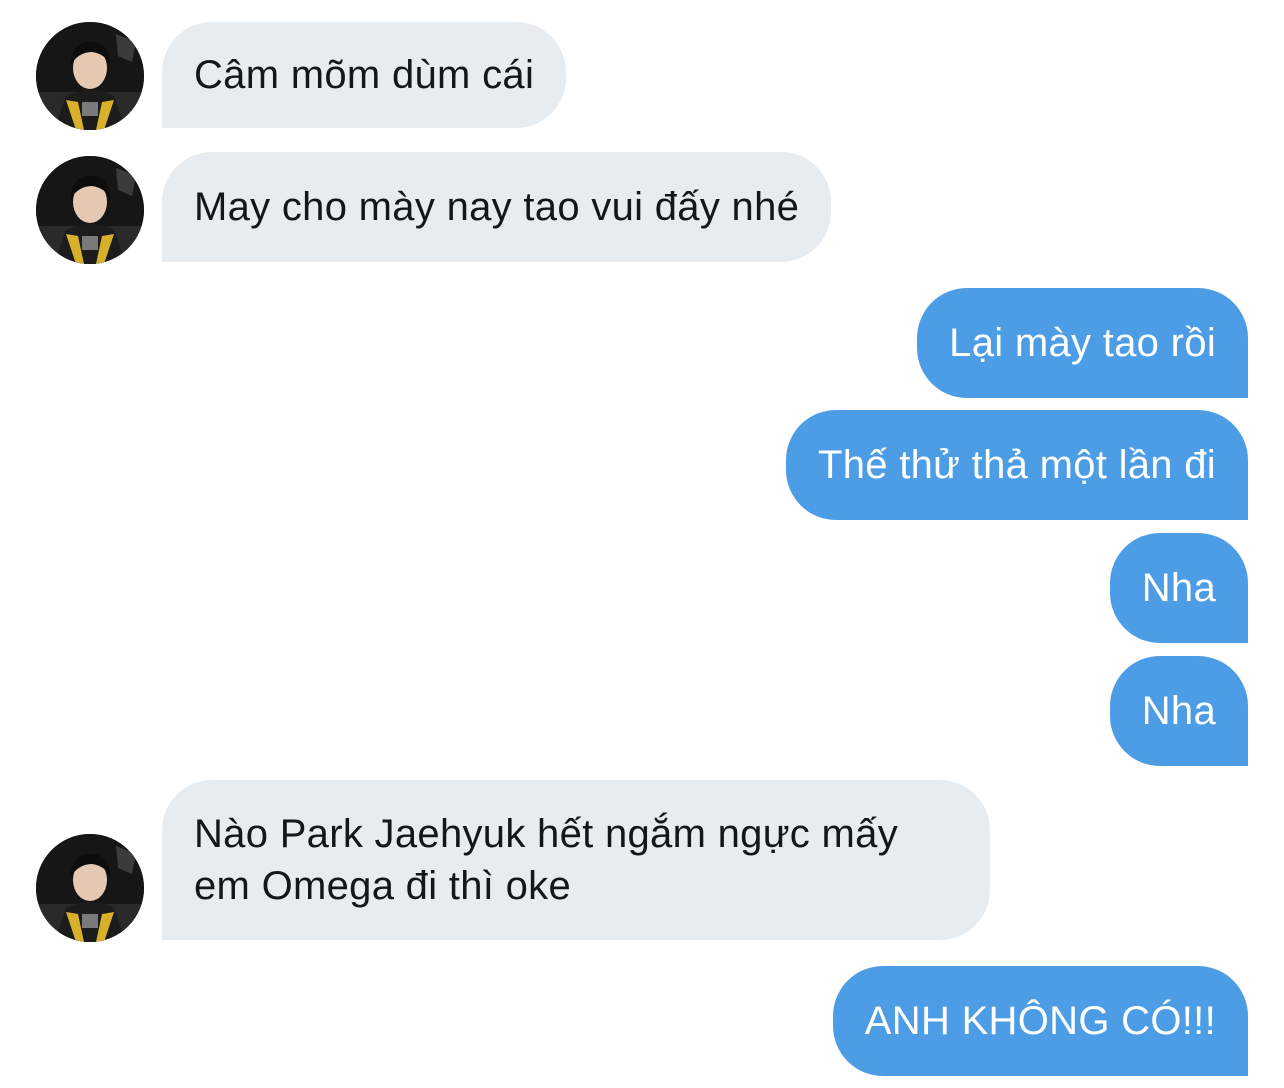 Image resolution: width=1284 pixels, height=1088 pixels. I want to click on message-text: Thế thử thả một lần đi, so click(1016, 465).